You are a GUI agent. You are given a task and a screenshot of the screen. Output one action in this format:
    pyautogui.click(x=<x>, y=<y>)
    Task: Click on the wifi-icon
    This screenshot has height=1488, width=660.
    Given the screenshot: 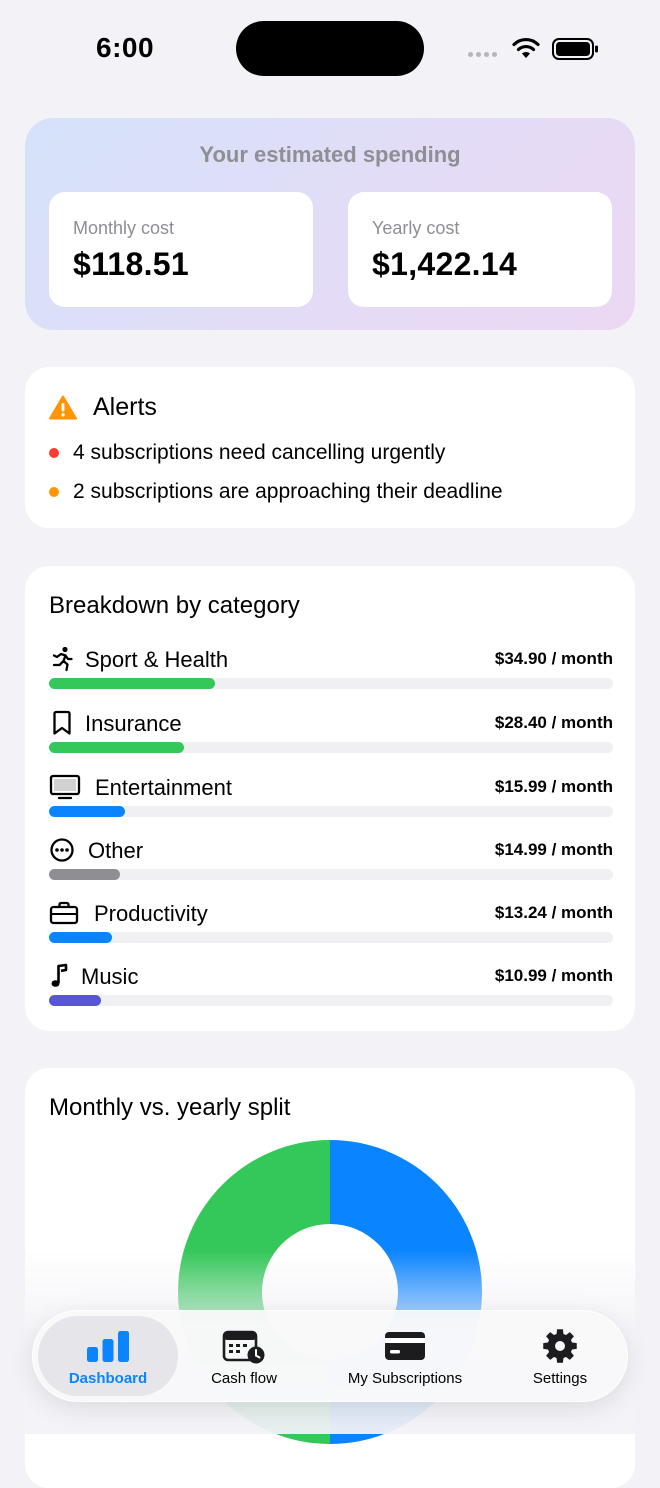 What is the action you would take?
    pyautogui.click(x=526, y=47)
    